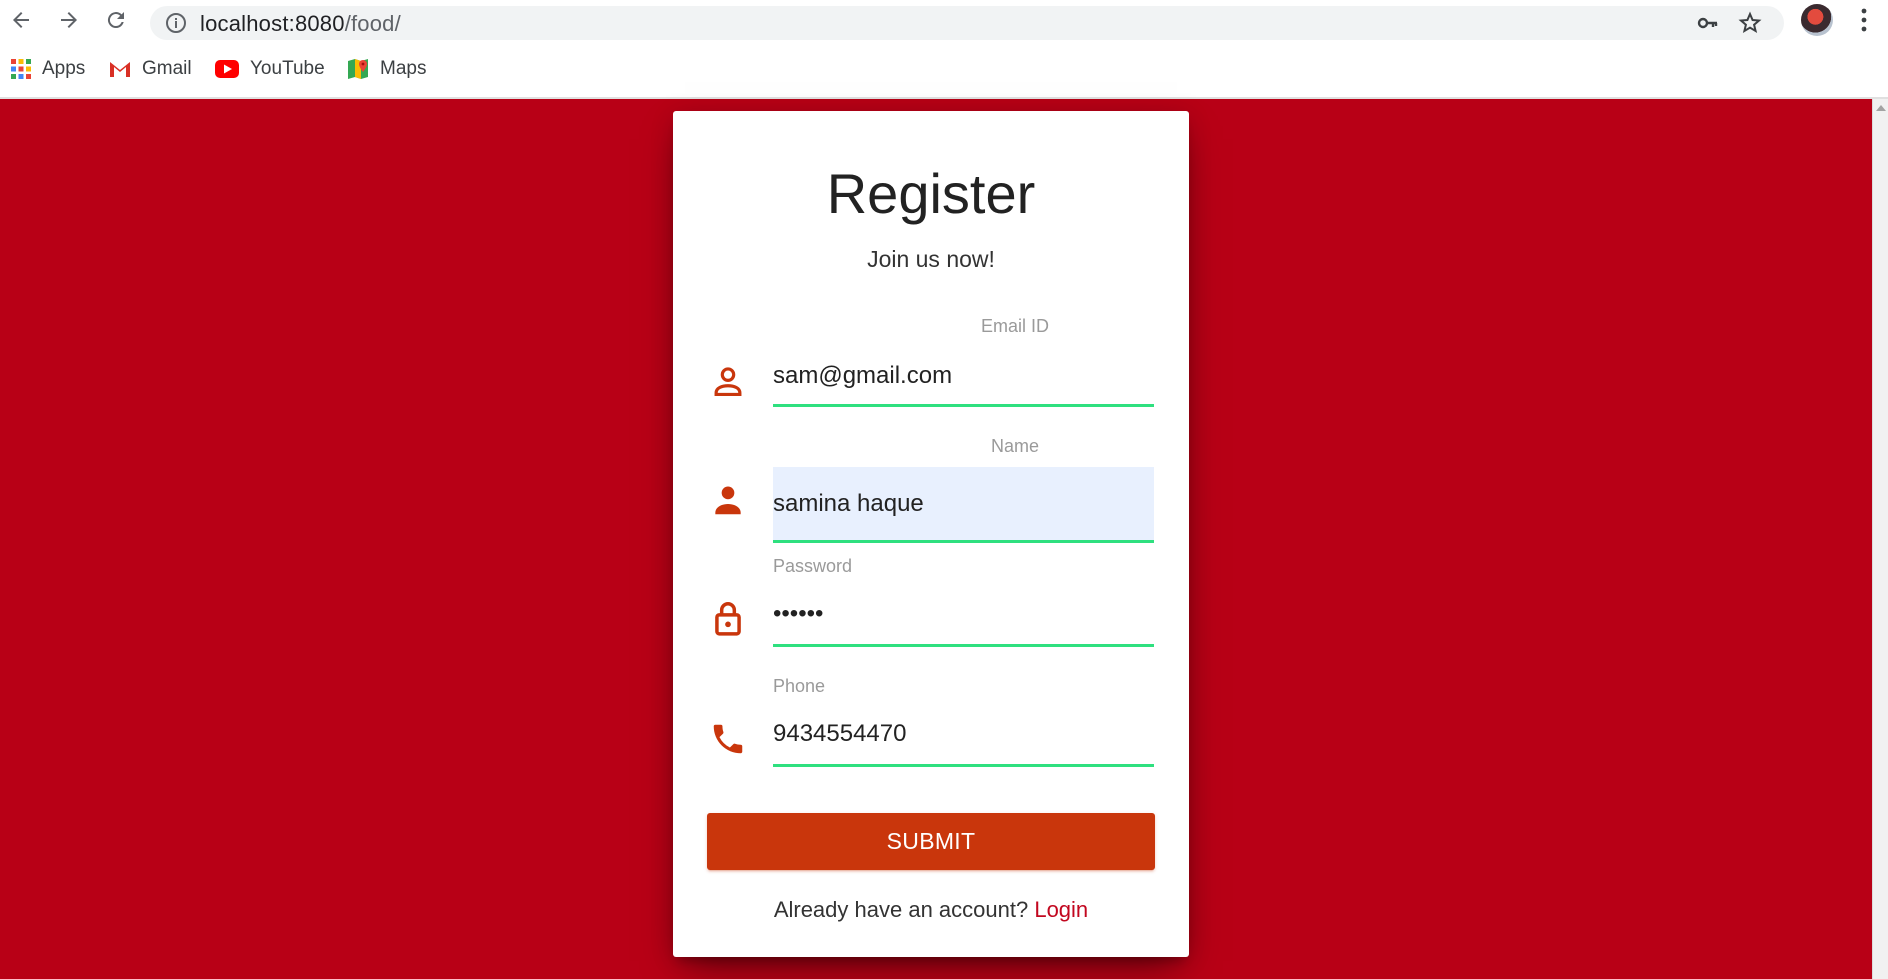  Describe the element at coordinates (728, 500) in the screenshot. I see `person-icon` at that location.